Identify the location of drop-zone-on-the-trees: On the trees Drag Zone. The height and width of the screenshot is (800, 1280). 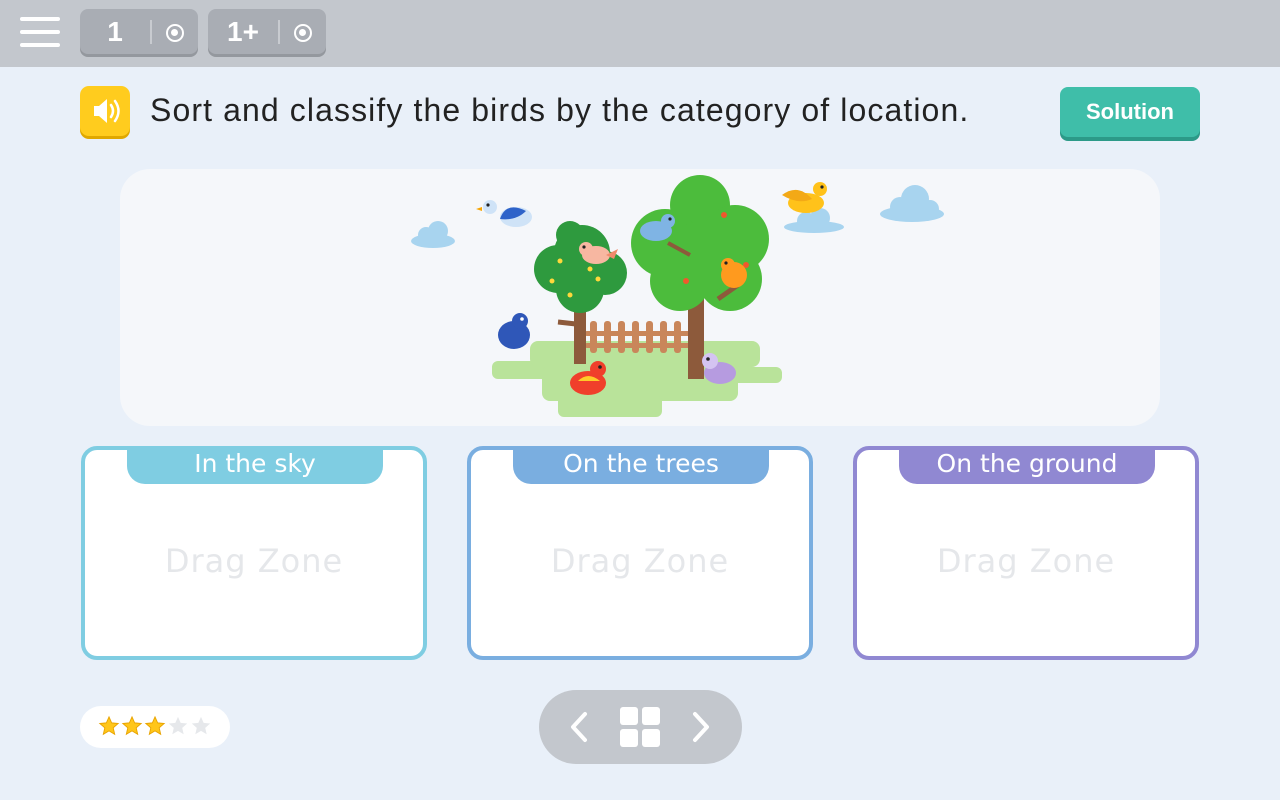
(640, 553).